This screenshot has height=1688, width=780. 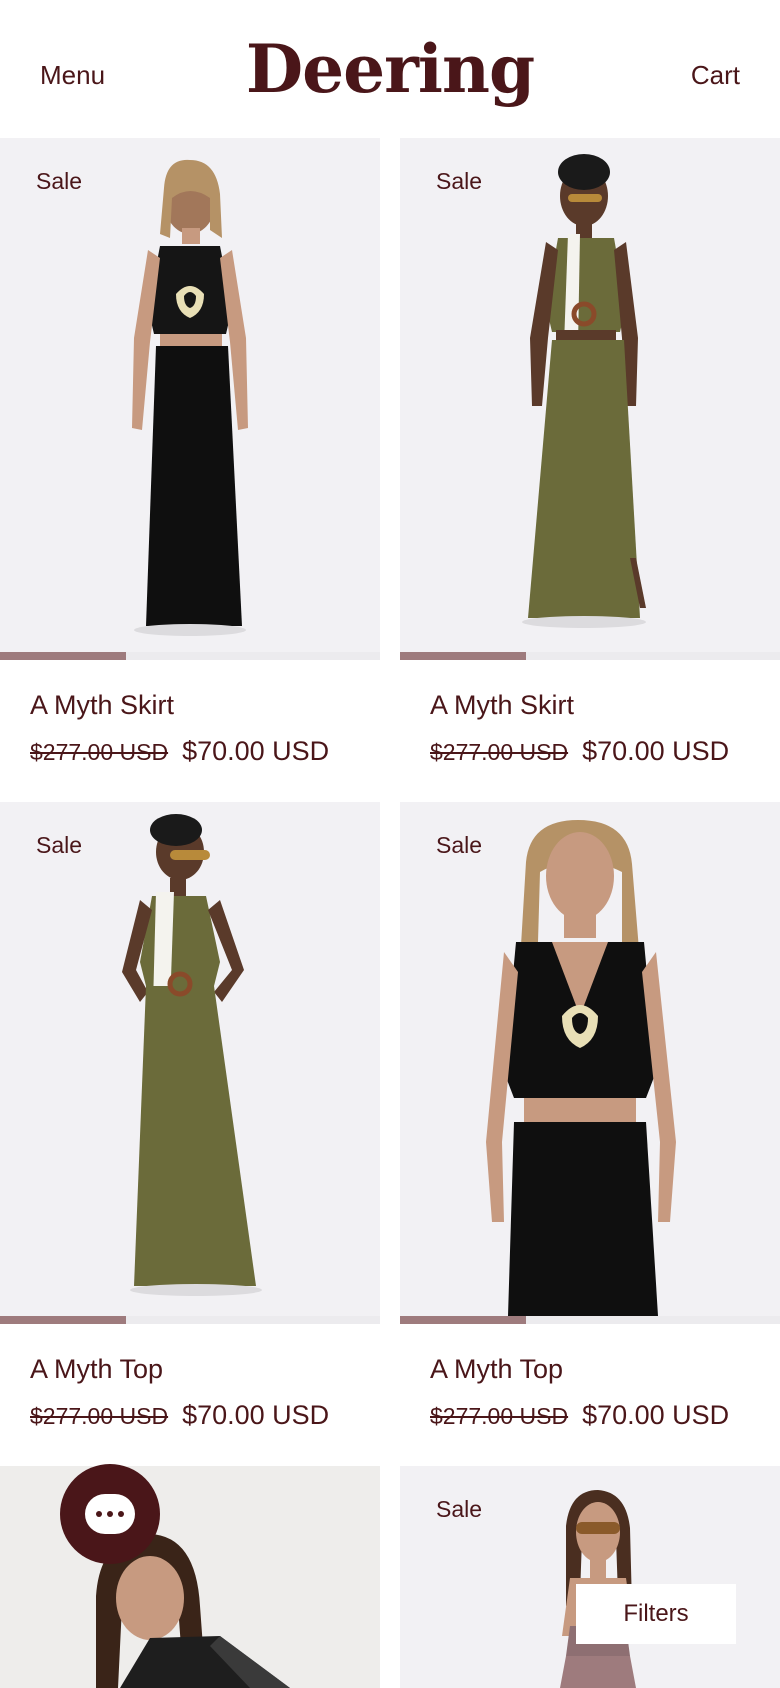 What do you see at coordinates (715, 75) in the screenshot?
I see `cart-button: Cart` at bounding box center [715, 75].